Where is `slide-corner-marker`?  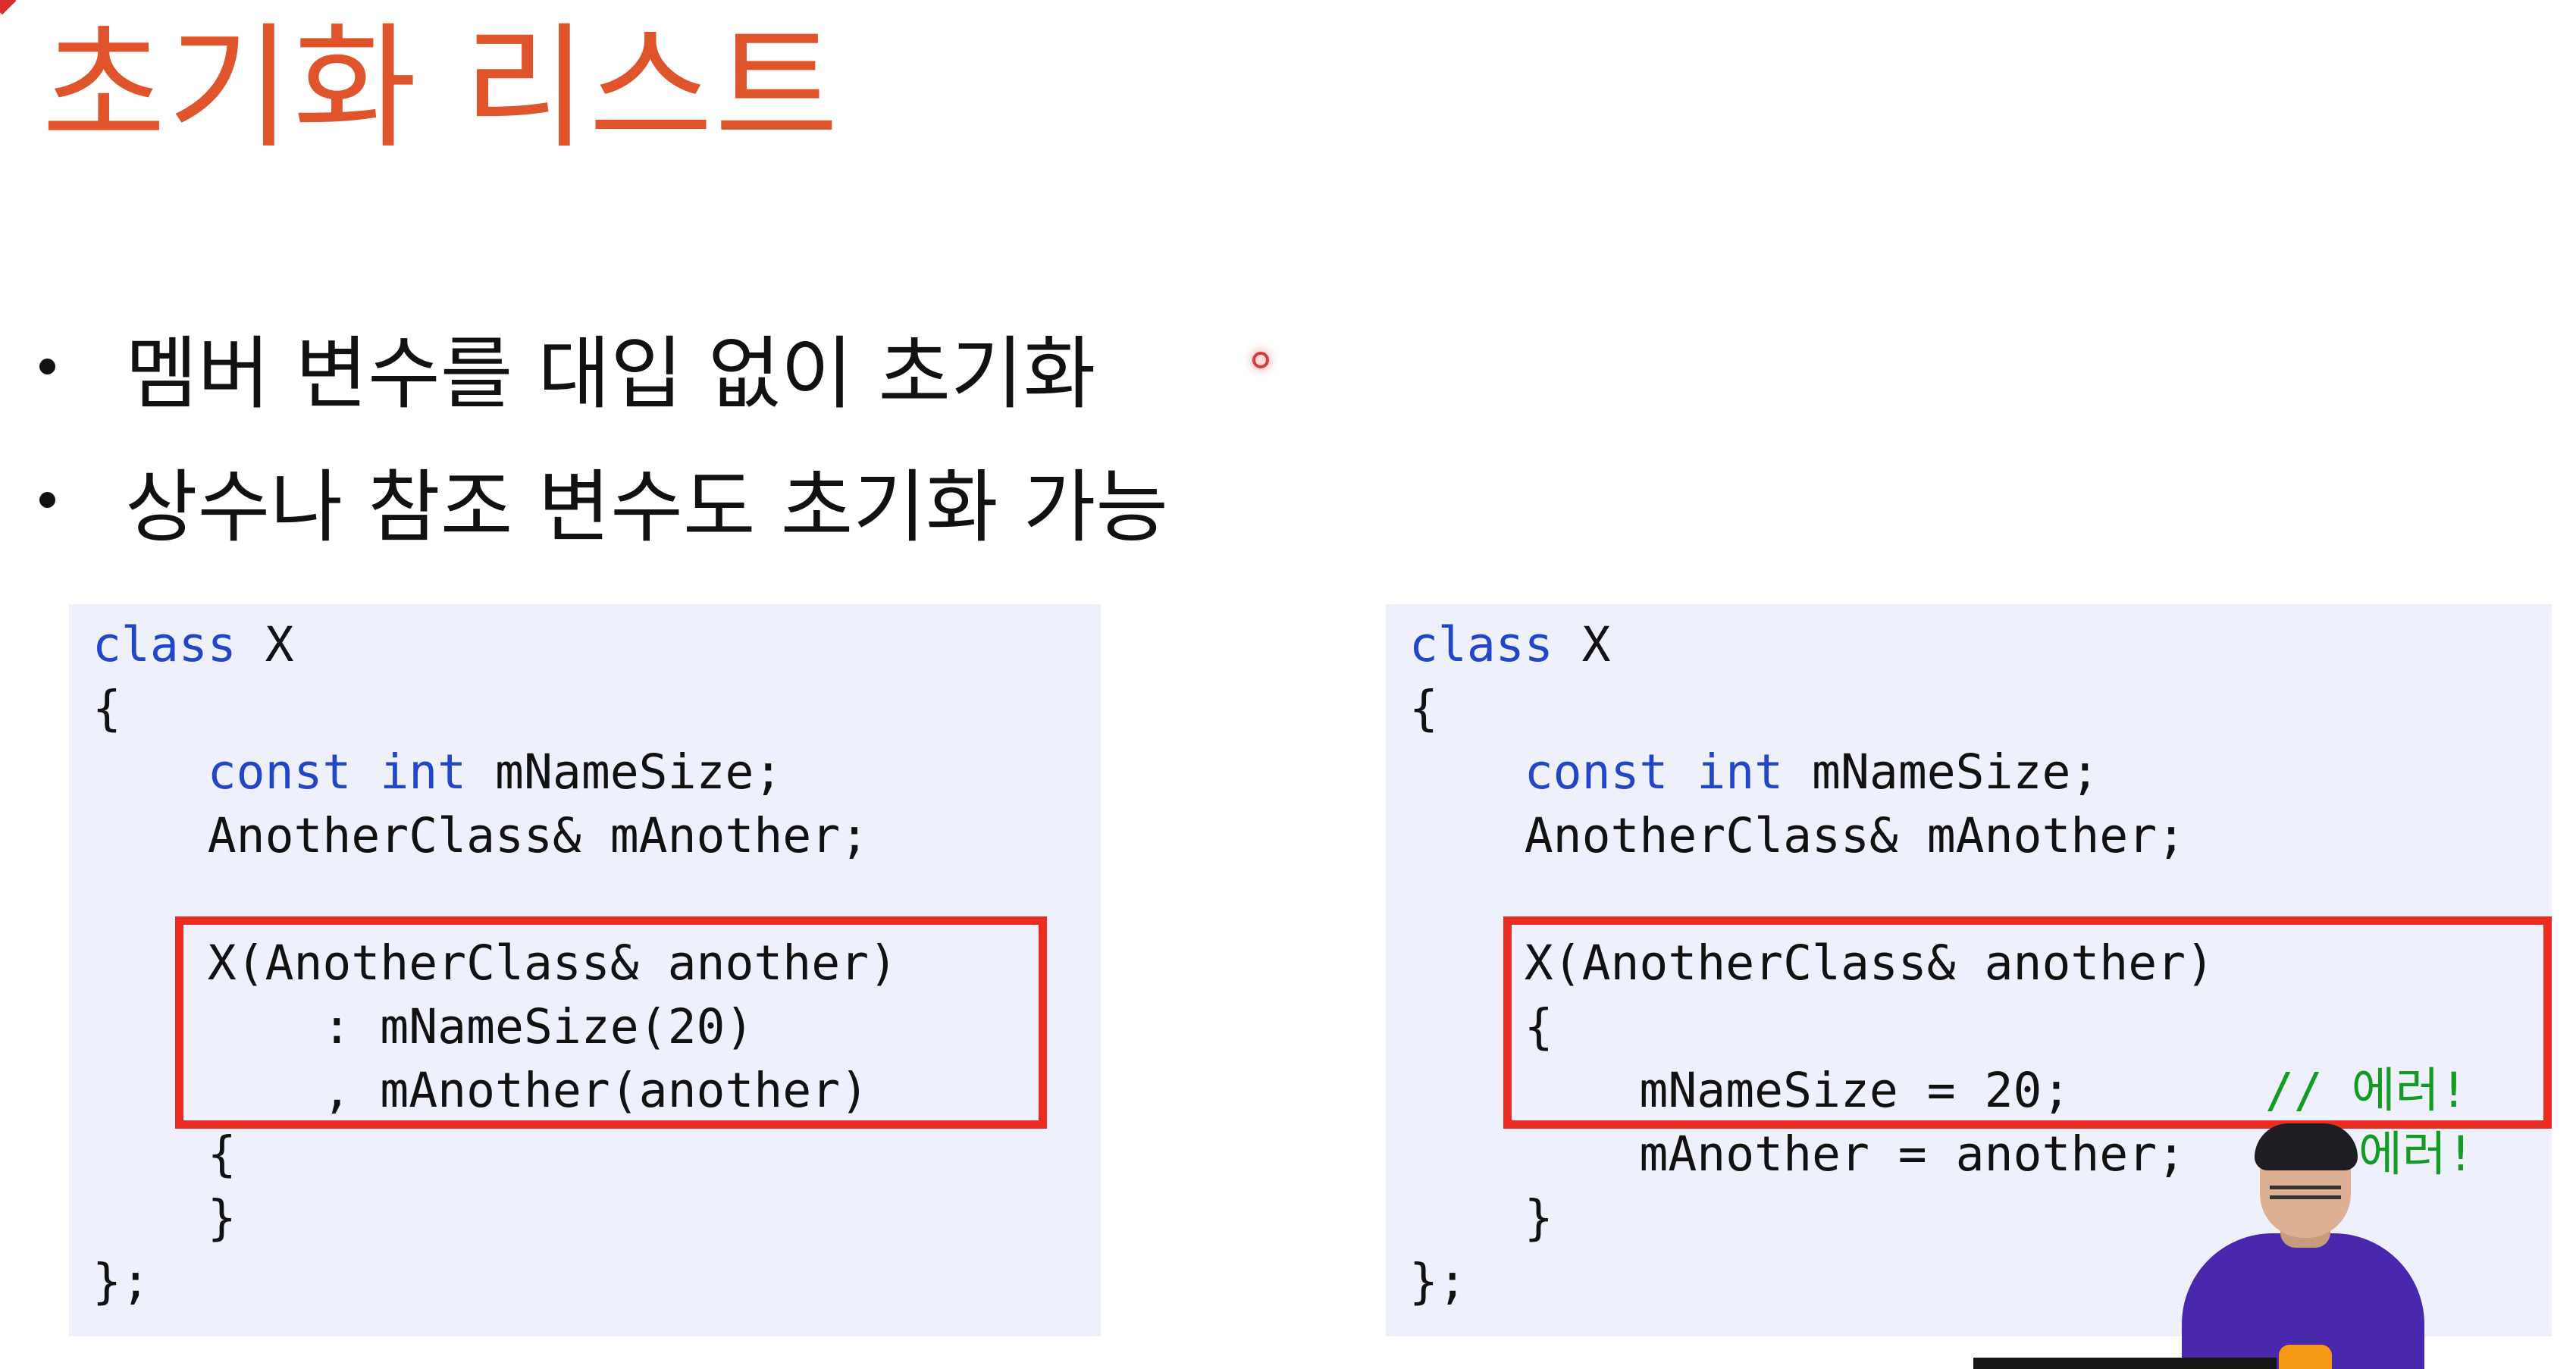
slide-corner-marker is located at coordinates (8, 7).